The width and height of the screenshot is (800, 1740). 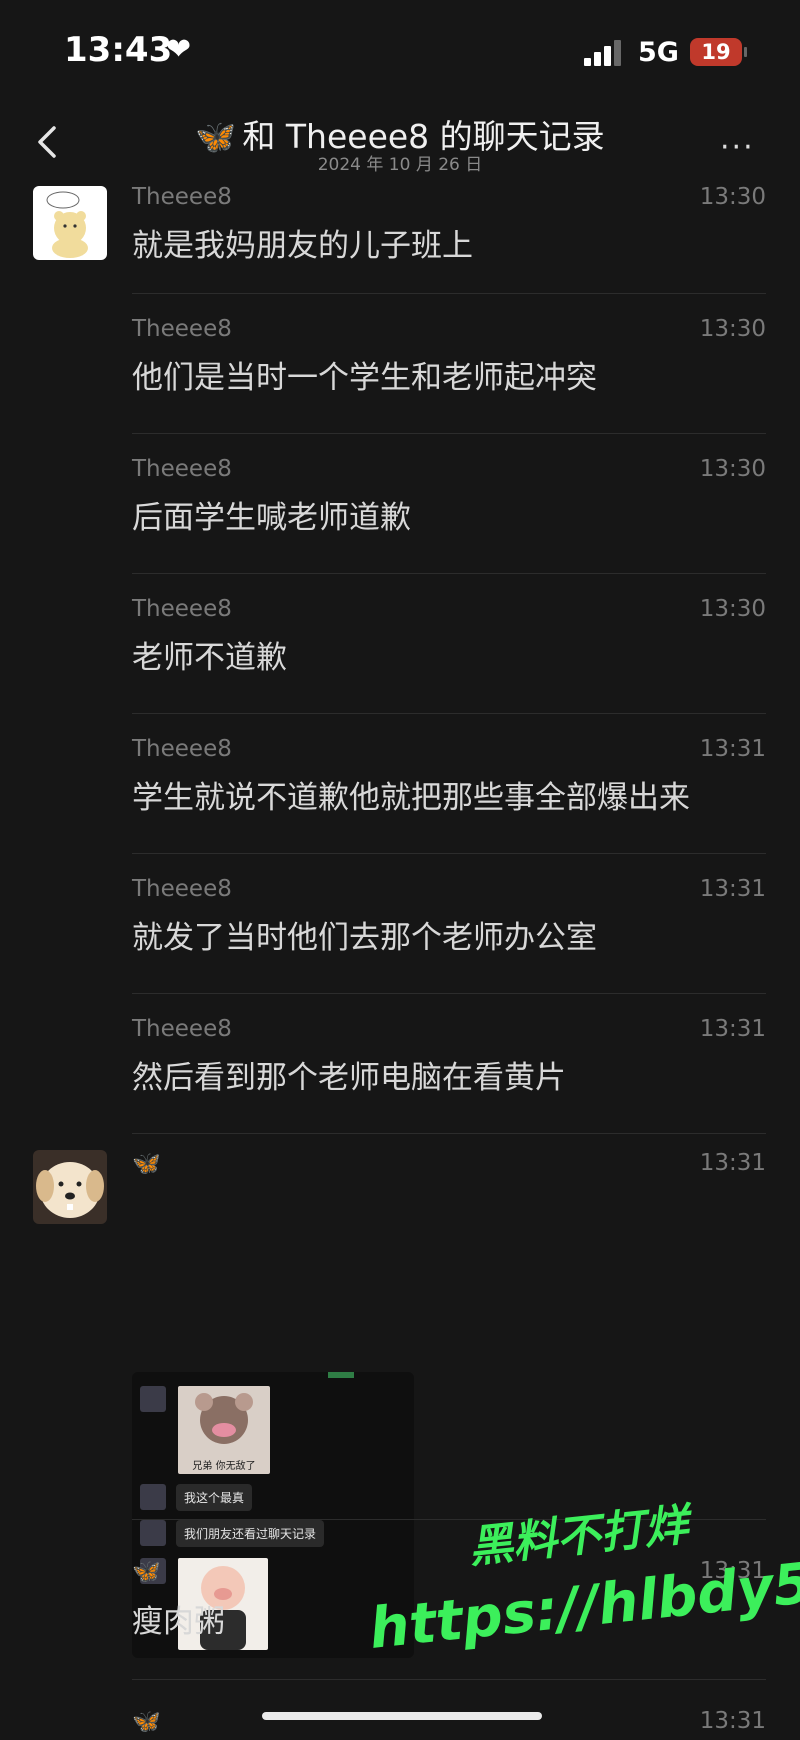 I want to click on watermark: 黑料不打烊 https://hlbdy5.com, so click(x=583, y=1605).